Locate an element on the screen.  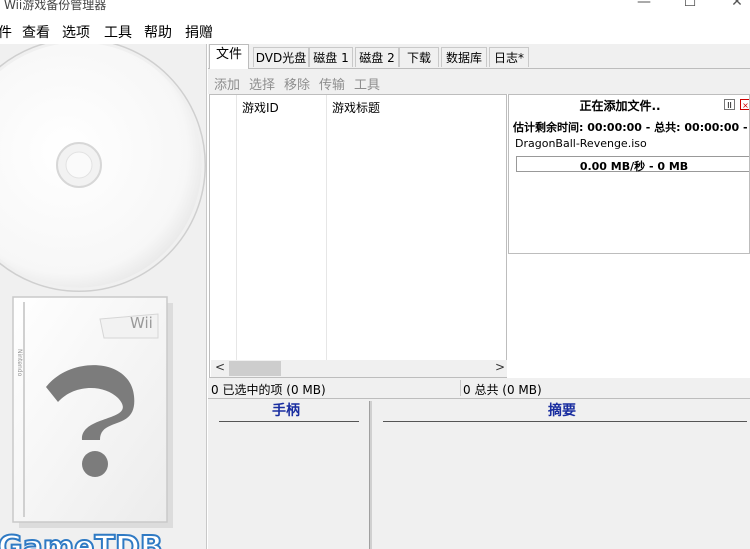
scroll-left-icon: < is located at coordinates (220, 367).